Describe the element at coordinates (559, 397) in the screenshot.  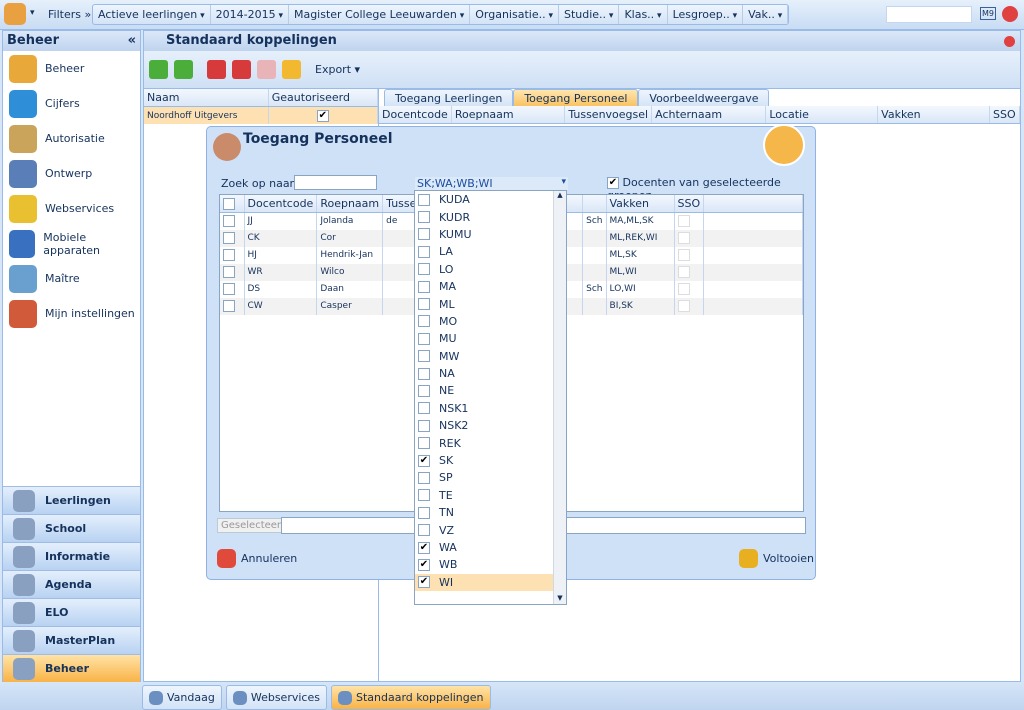
I see `dropdown-scrollbar: ▲ ▼` at that location.